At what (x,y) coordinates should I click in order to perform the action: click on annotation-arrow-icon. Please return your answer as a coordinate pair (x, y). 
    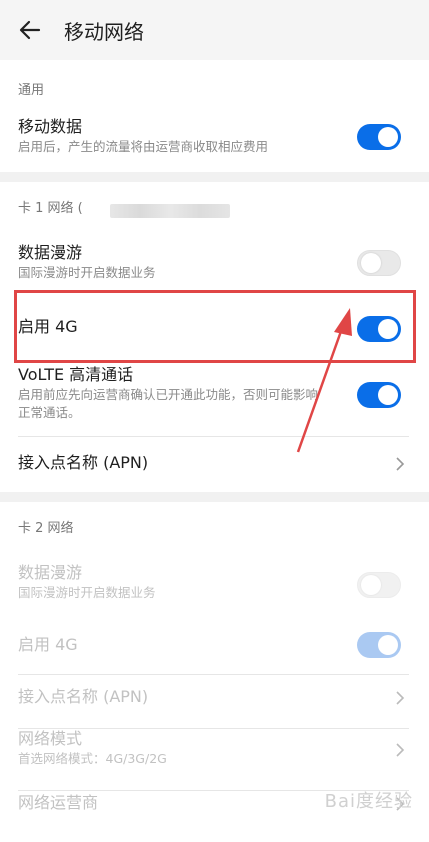
    Looking at the image, I should click on (324, 380).